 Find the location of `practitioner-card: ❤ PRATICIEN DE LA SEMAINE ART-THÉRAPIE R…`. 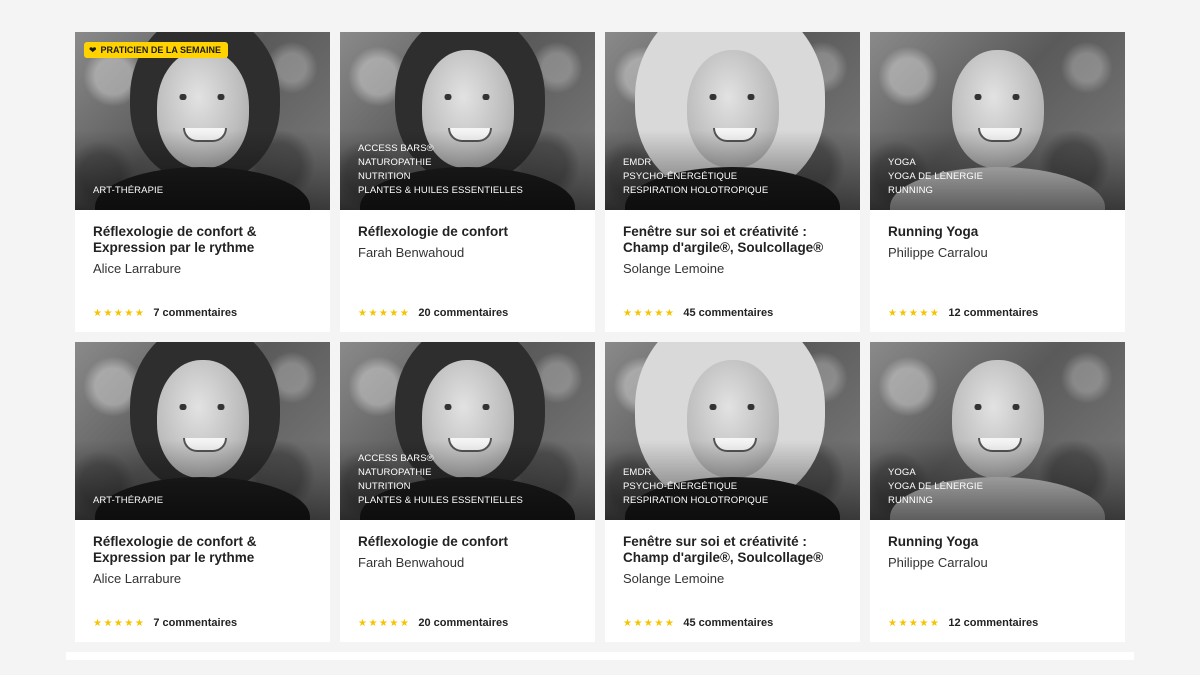

practitioner-card: ❤ PRATICIEN DE LA SEMAINE ART-THÉRAPIE R… is located at coordinates (202, 182).